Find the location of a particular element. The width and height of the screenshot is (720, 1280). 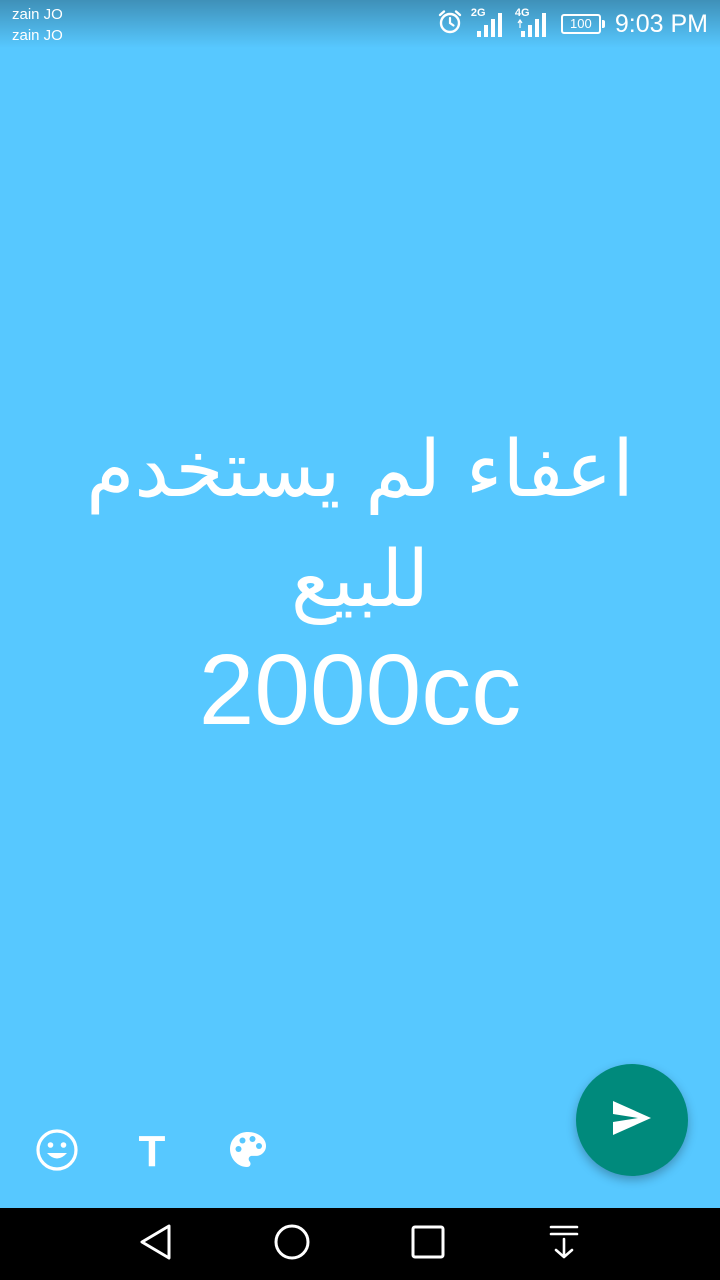

battery-icon: 100 is located at coordinates (582, 24).